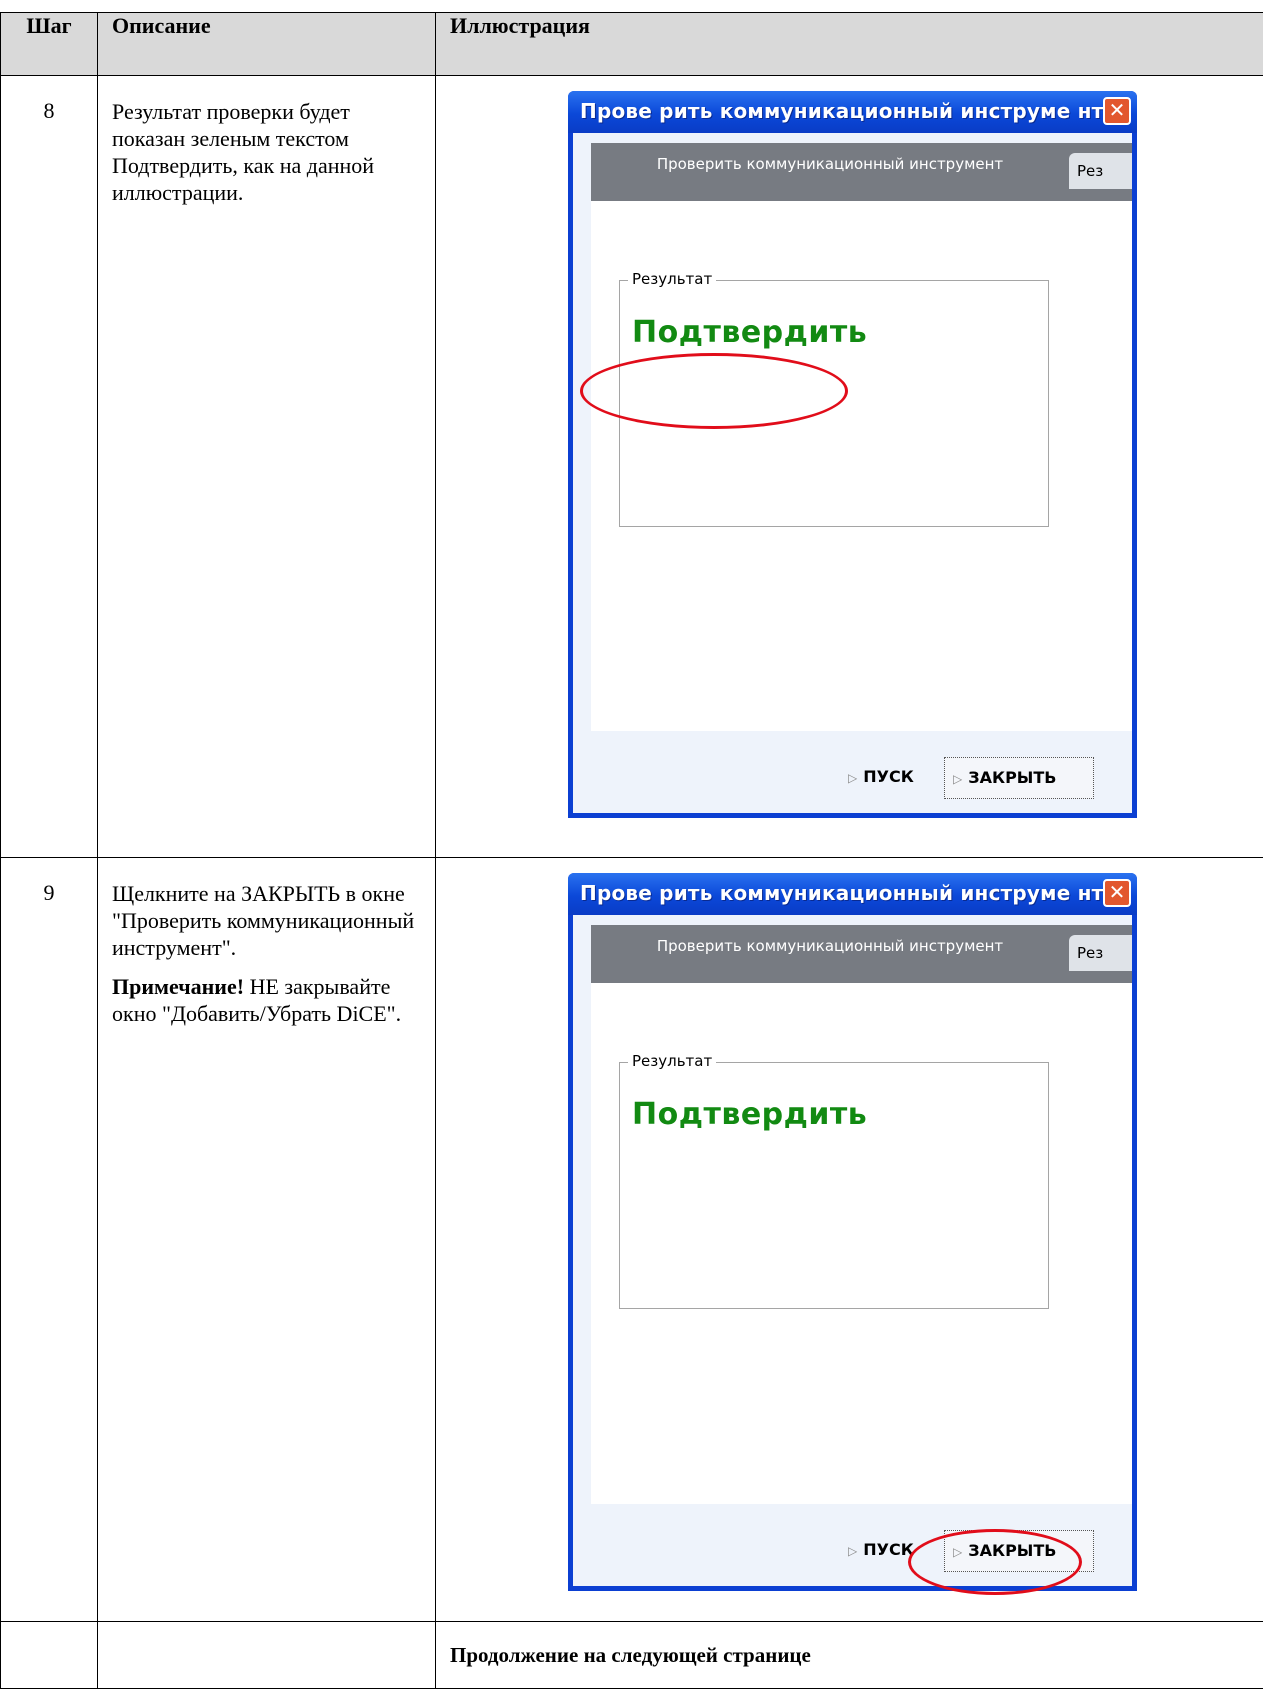 This screenshot has width=1263, height=1690. What do you see at coordinates (849, 1655) in the screenshot?
I see `continuation-note: Продолжение на следующей странице` at bounding box center [849, 1655].